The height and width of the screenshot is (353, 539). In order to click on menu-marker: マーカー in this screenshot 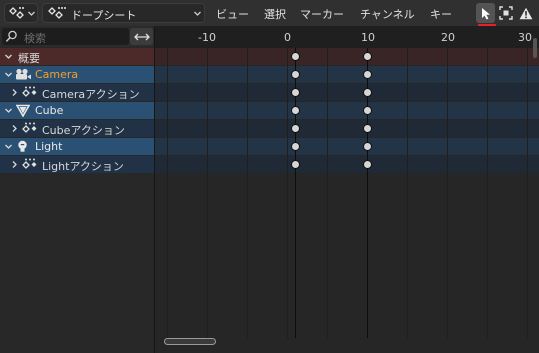, I will do `click(322, 14)`.